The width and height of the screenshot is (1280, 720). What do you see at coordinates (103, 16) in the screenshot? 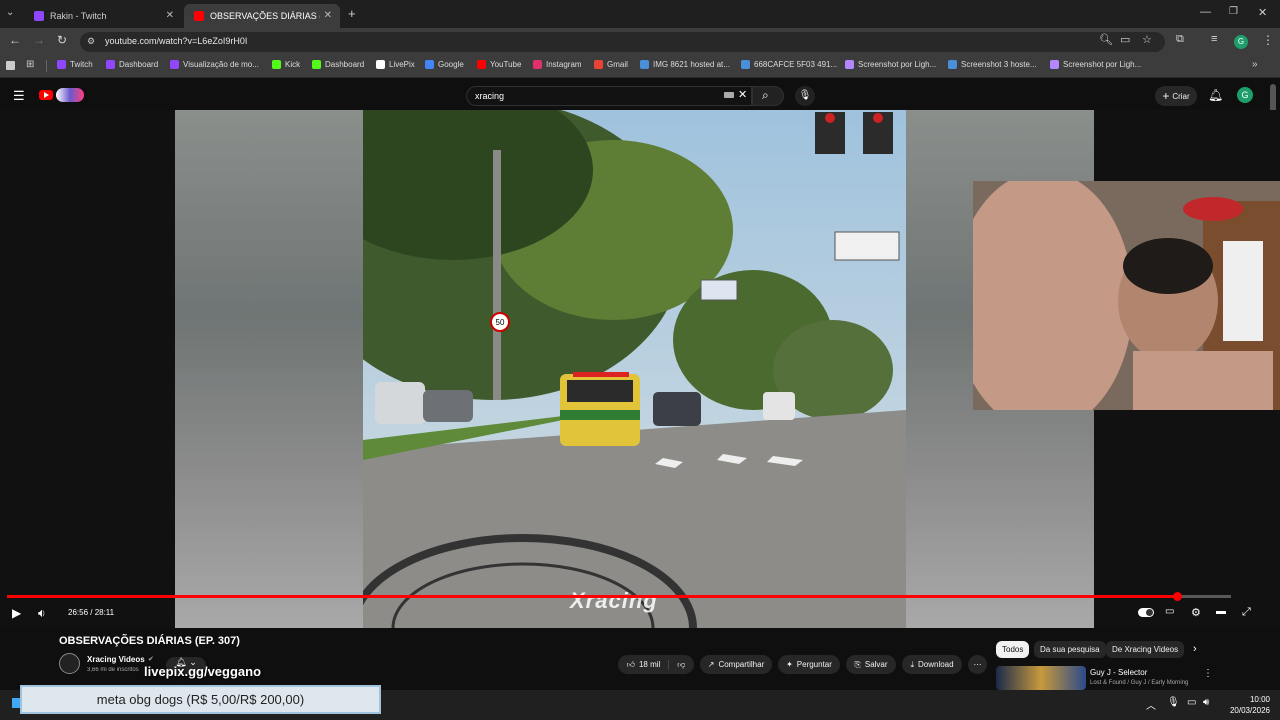
I see `tab-twitch: Rakin - Twitch ✕` at bounding box center [103, 16].